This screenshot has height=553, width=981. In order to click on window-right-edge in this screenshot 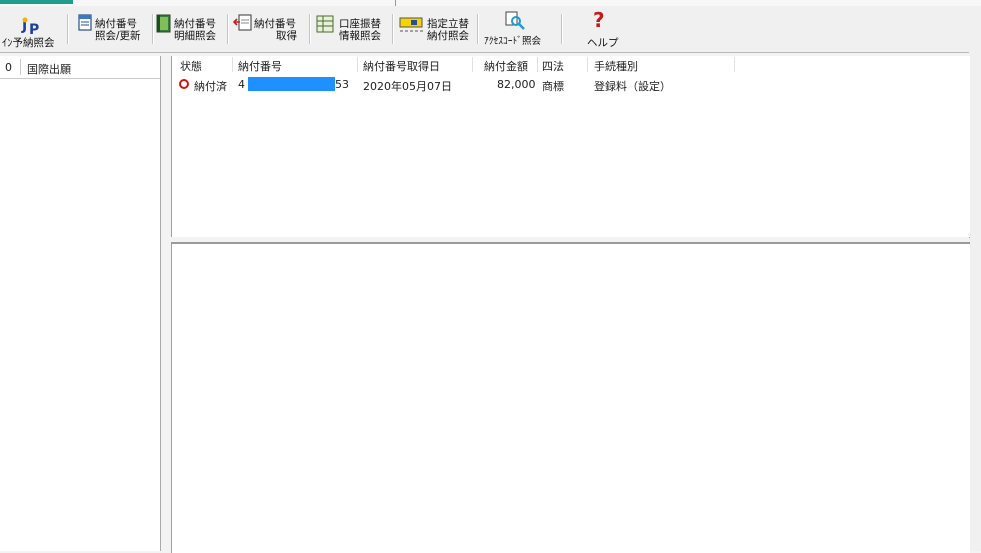, I will do `click(975, 278)`.